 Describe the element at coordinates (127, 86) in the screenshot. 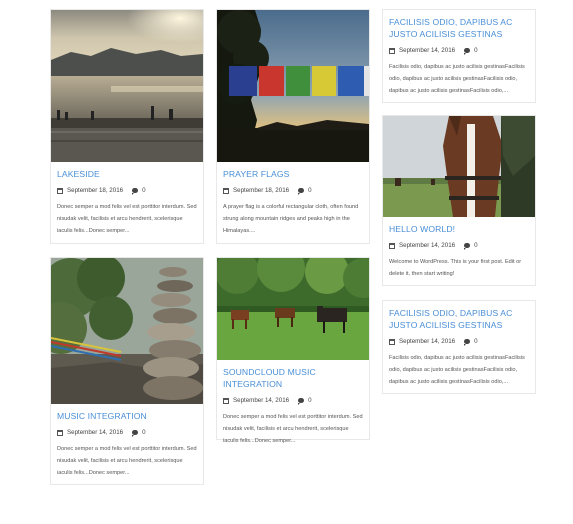

I see `post-thumbnail-lakeside` at that location.